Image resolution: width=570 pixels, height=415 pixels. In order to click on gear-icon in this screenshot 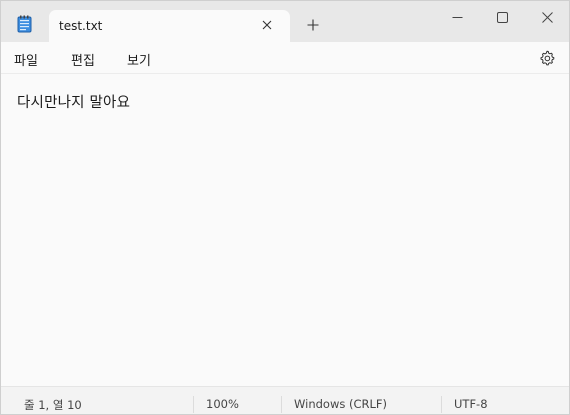, I will do `click(547, 58)`.